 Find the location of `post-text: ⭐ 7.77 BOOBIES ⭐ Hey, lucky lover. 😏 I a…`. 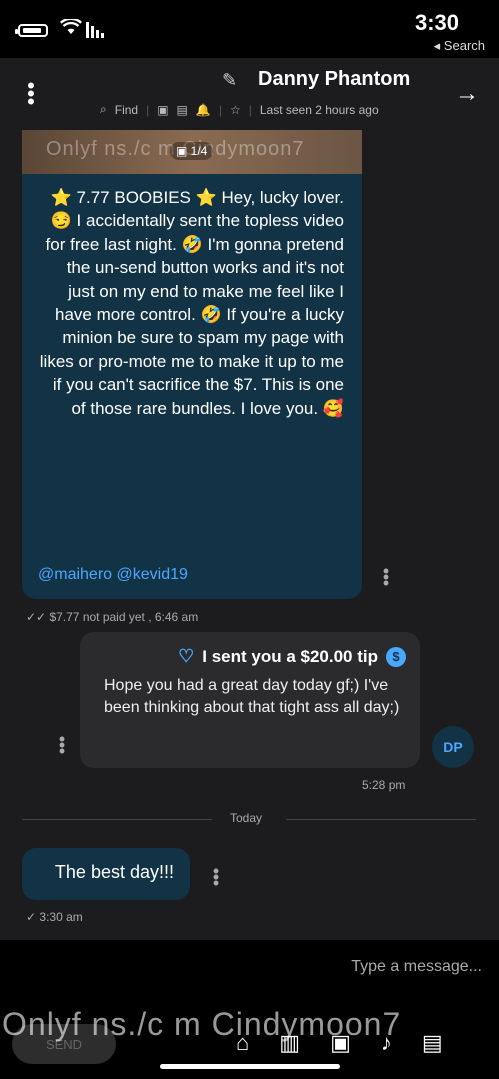

post-text: ⭐ 7.77 BOOBIES ⭐ Hey, lucky lover. 😏 I a… is located at coordinates (191, 303).